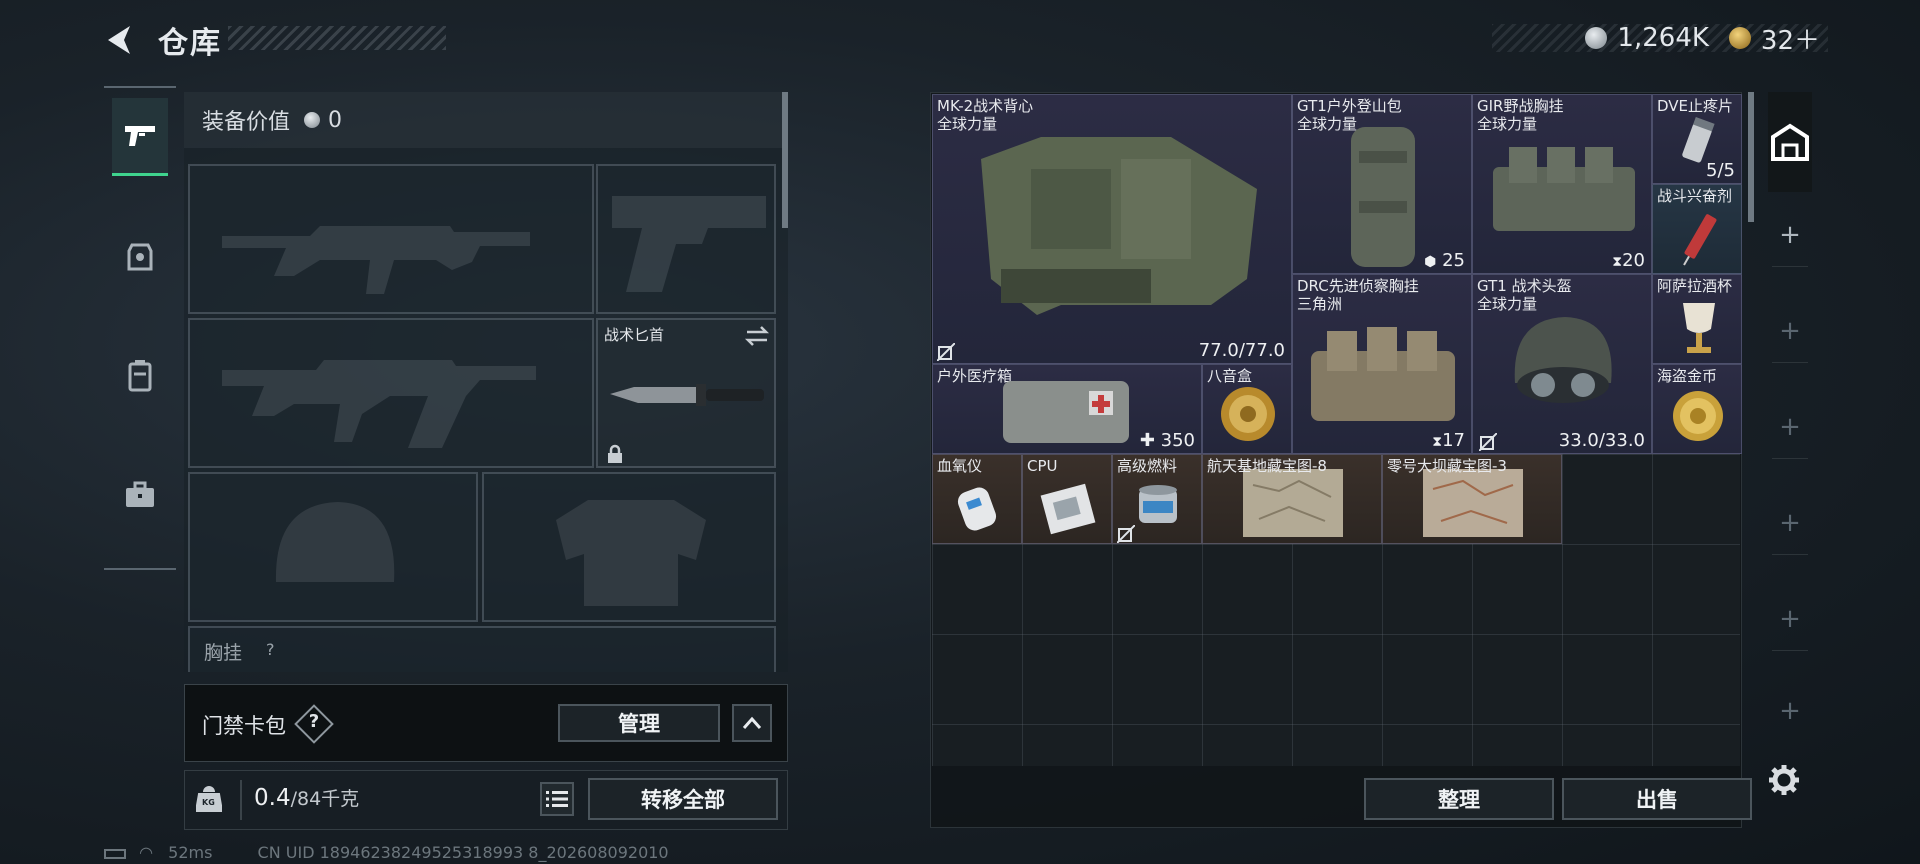 The image size is (1920, 864). I want to click on manage-button: 管理, so click(639, 723).